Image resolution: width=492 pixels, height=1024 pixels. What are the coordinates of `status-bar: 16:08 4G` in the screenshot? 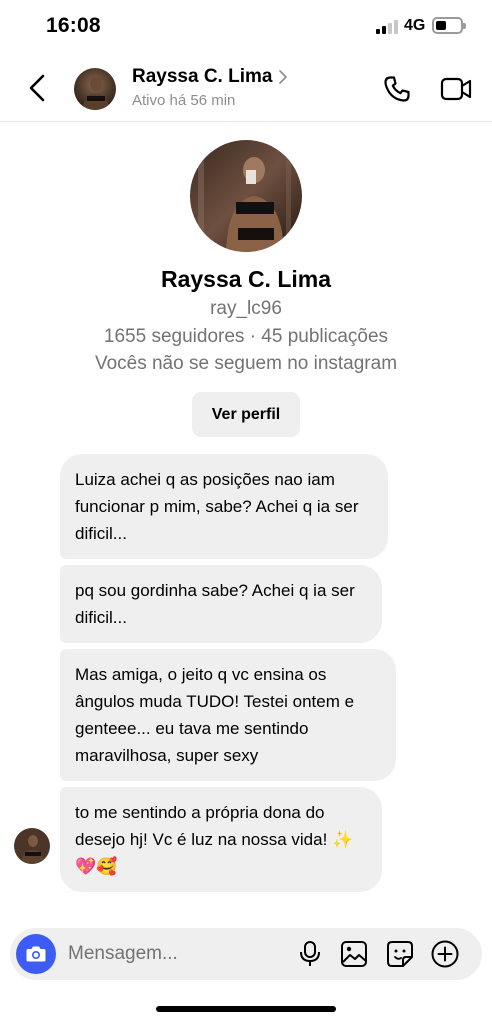 It's located at (246, 27).